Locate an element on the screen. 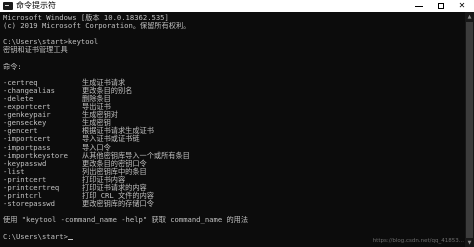 This screenshot has width=474, height=247. console-line: Microsoft Windows [版本 10.0.18362.535] is located at coordinates (86, 18).